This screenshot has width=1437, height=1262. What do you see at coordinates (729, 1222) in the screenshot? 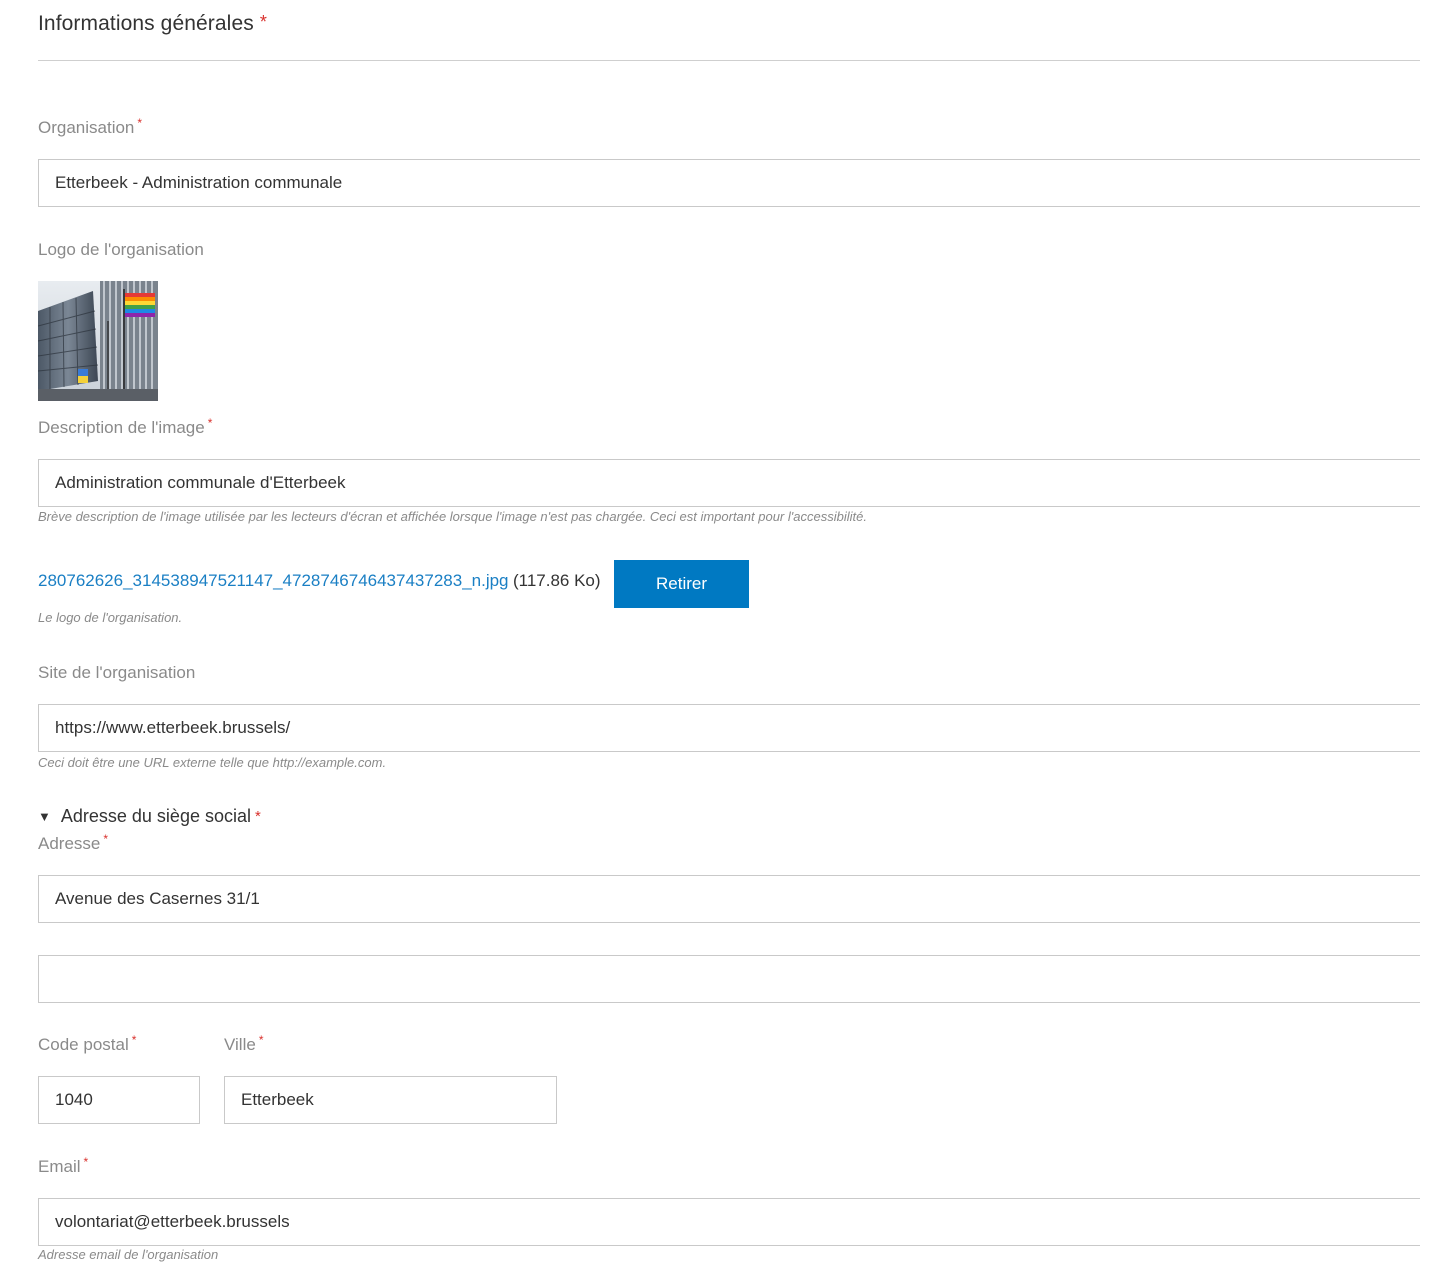
I see `email-input` at bounding box center [729, 1222].